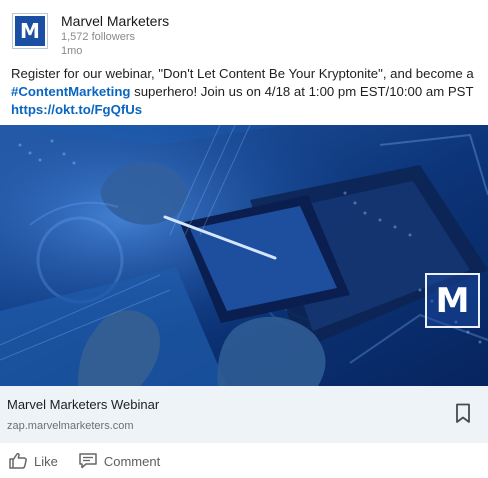 Image resolution: width=488 pixels, height=478 pixels. I want to click on comment-button: Comment, so click(119, 461).